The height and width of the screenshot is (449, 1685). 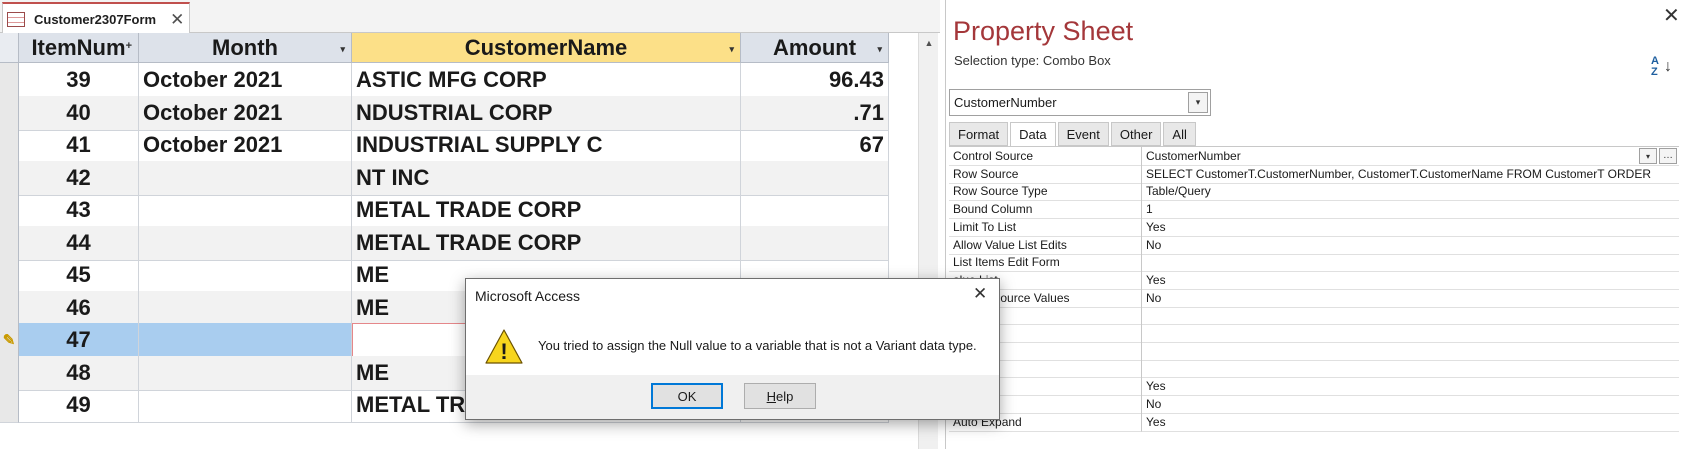 What do you see at coordinates (546, 210) in the screenshot?
I see `cell-customername: METAL TRADE CORP` at bounding box center [546, 210].